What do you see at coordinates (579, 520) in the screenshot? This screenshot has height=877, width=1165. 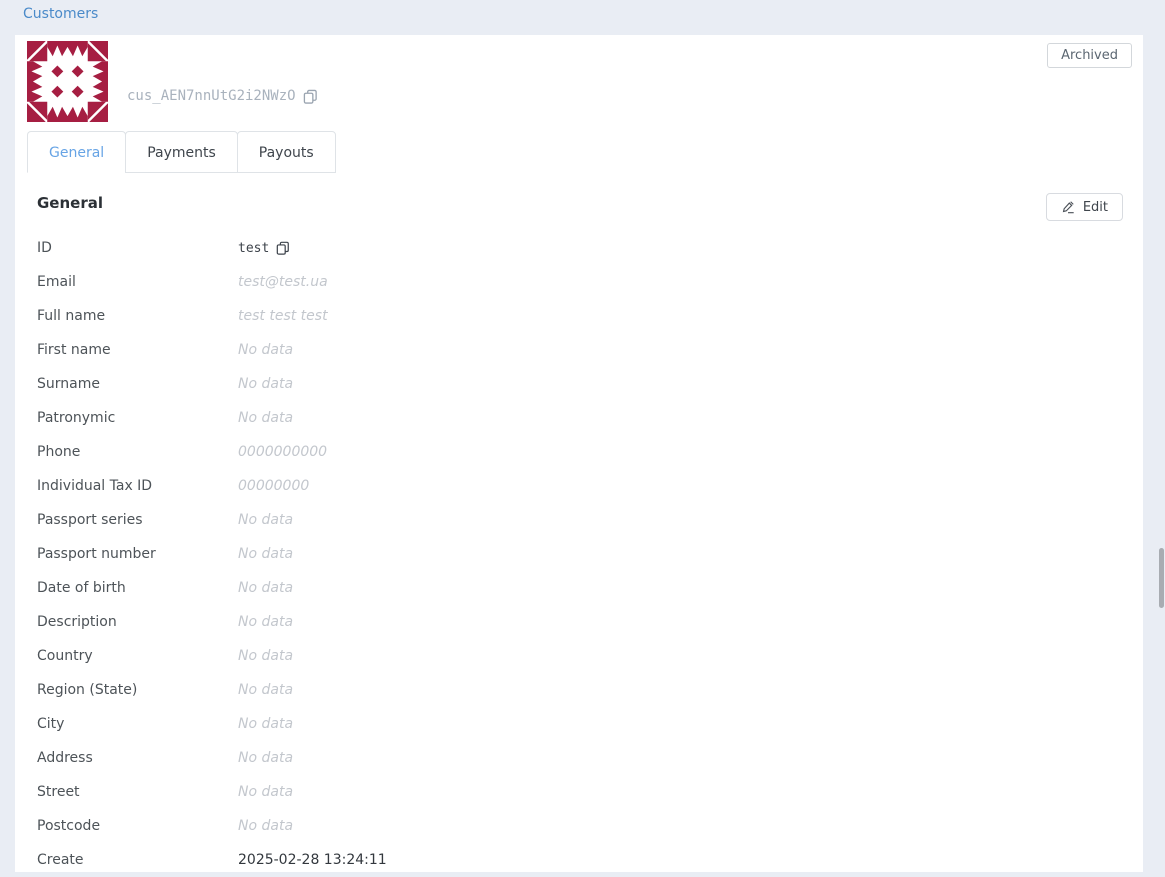 I see `field-row: Passport series No data` at bounding box center [579, 520].